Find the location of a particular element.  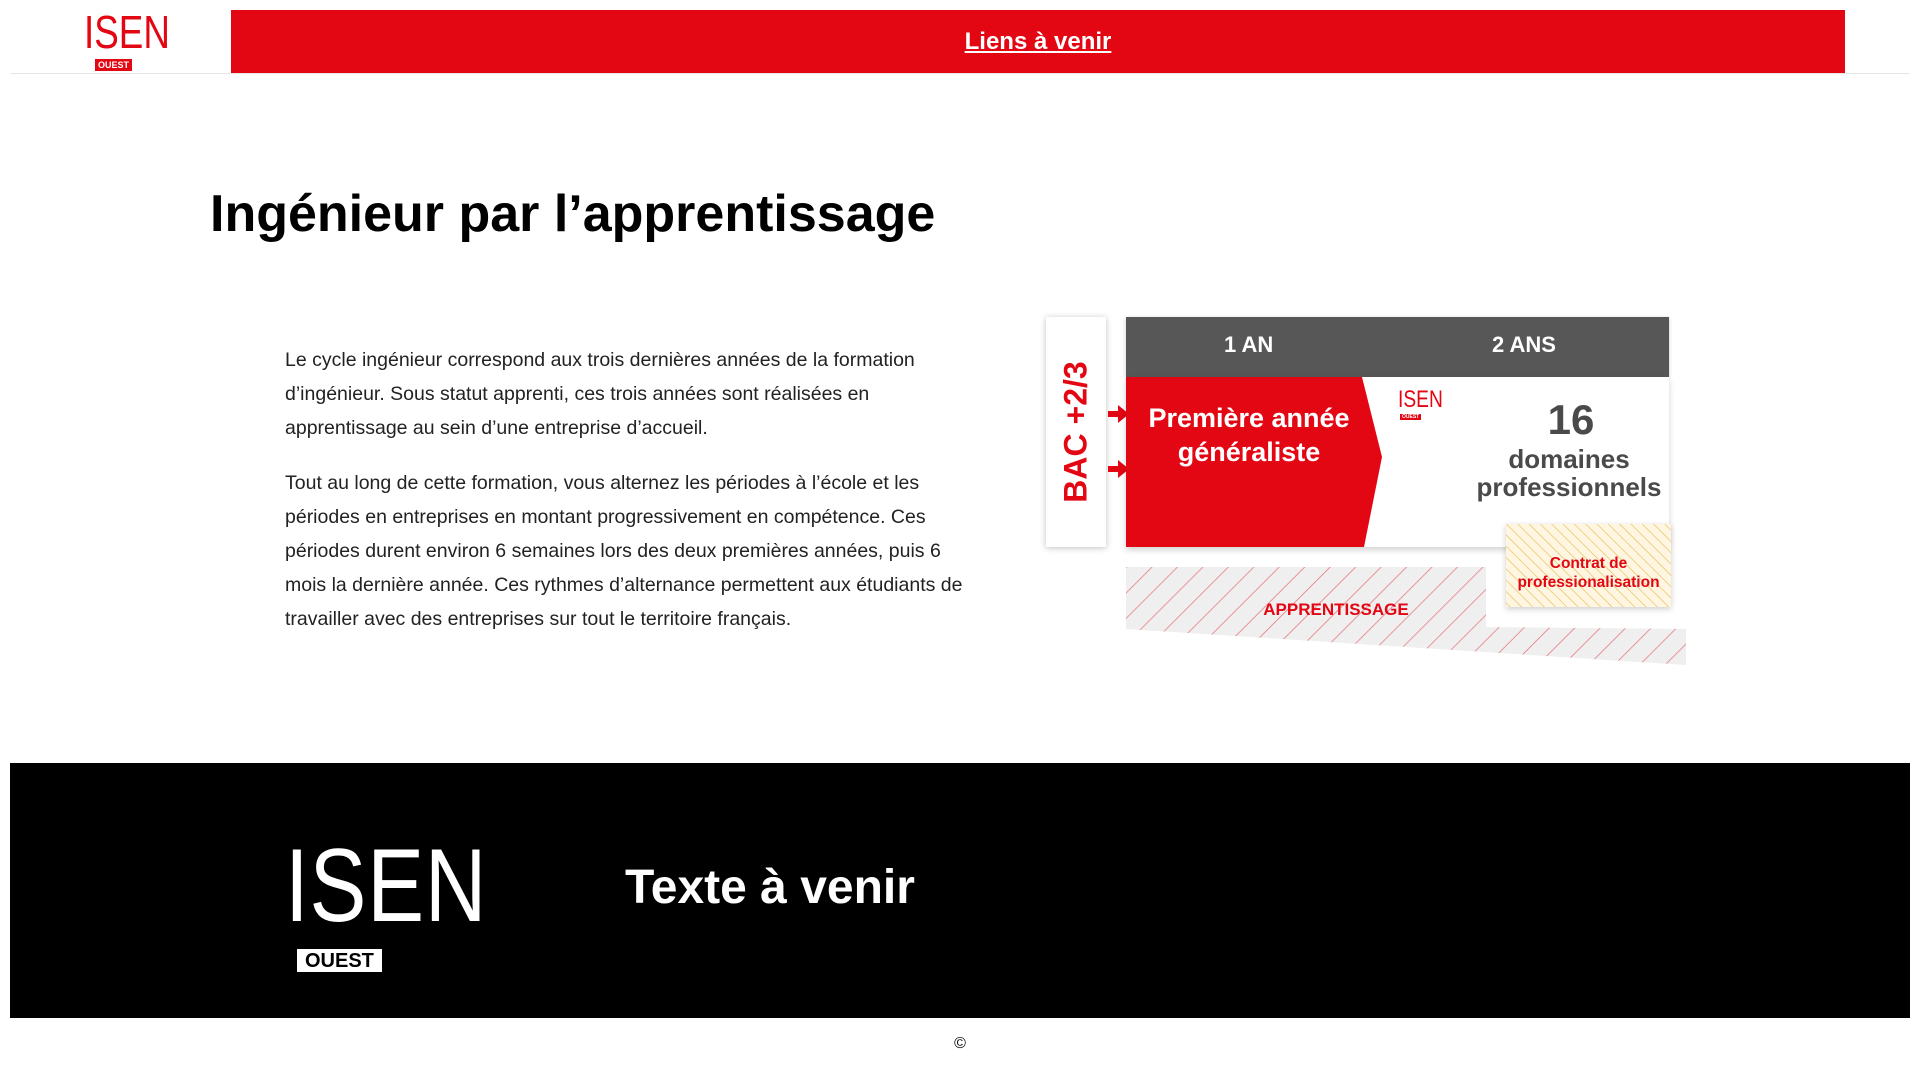

bac-label: BAC +2/3 is located at coordinates (1075, 432).